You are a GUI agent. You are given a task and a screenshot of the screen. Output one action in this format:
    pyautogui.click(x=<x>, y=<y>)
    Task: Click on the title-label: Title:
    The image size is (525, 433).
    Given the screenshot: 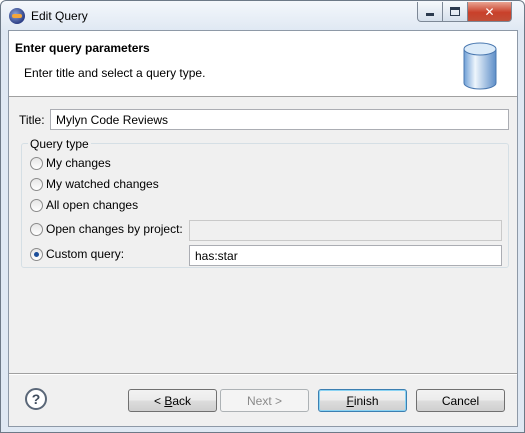 What is the action you would take?
    pyautogui.click(x=32, y=120)
    